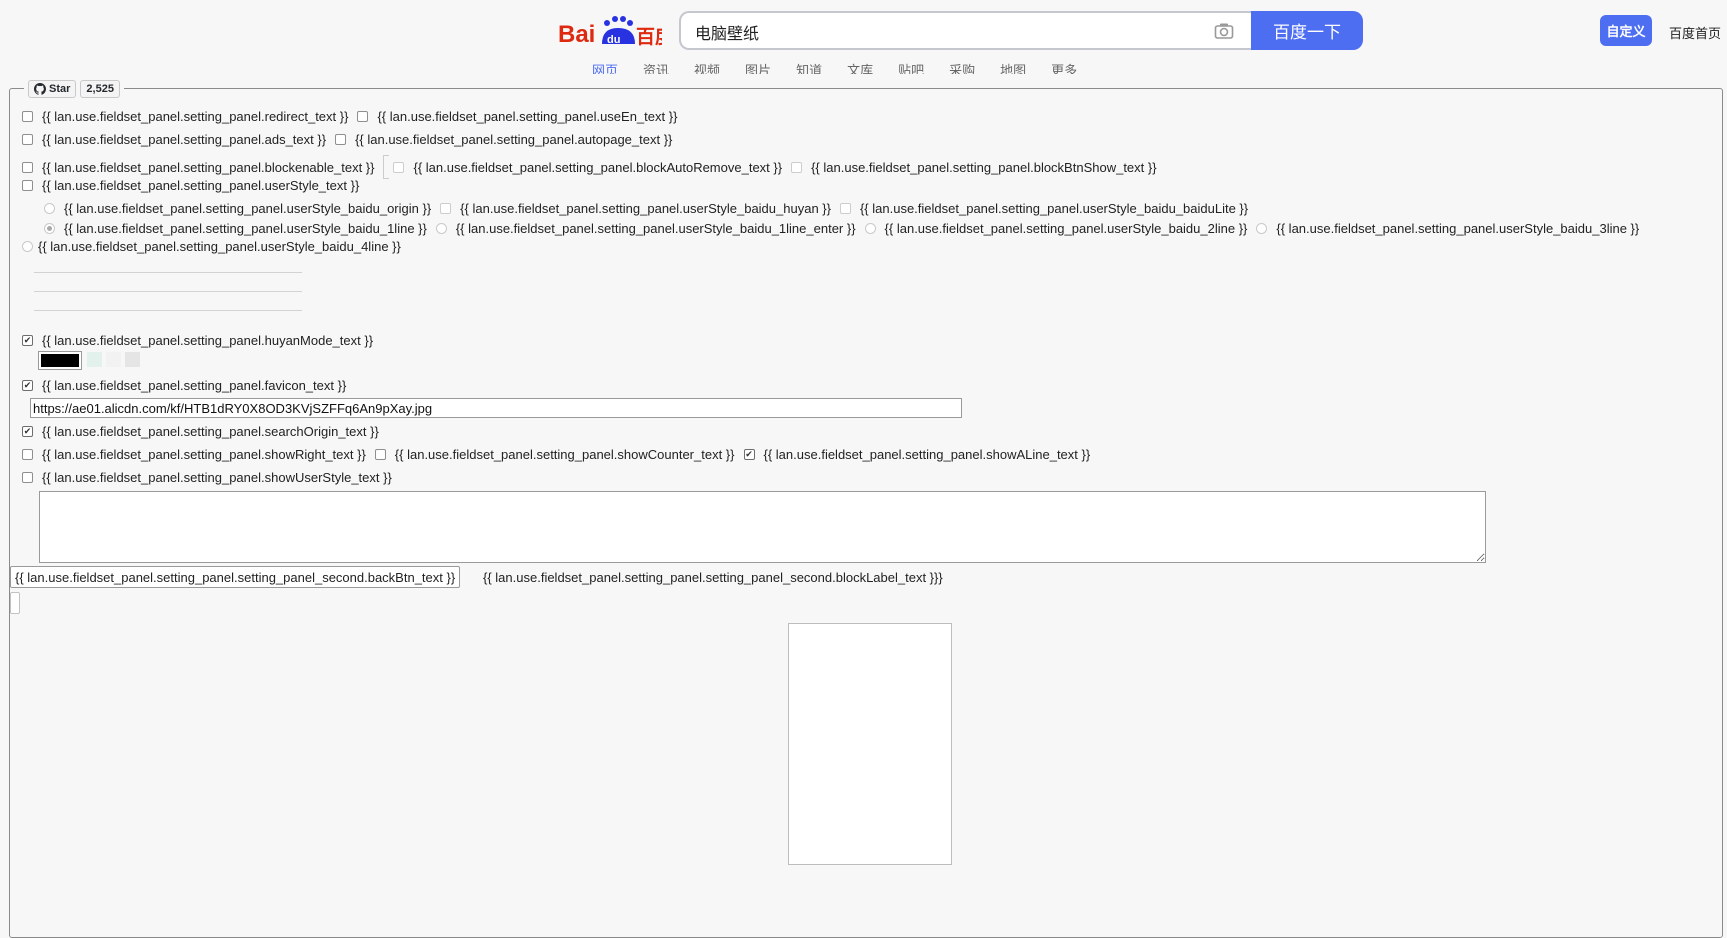 This screenshot has height=938, width=1727. I want to click on github-star-button: Star, so click(52, 89).